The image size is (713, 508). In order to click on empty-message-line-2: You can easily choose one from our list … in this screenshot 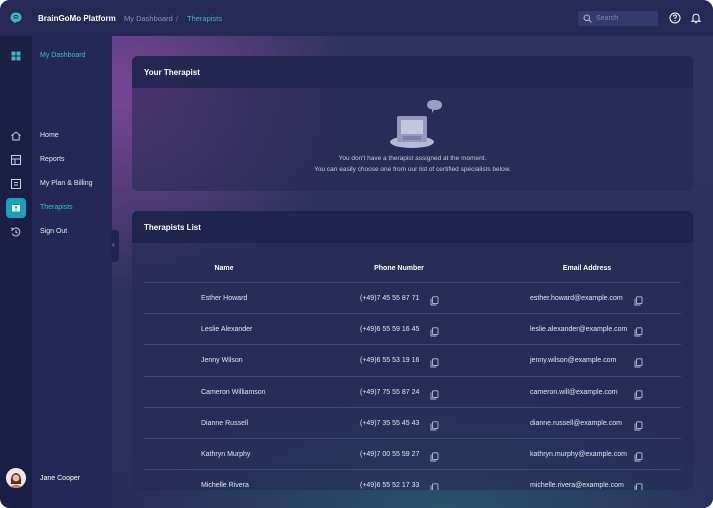, I will do `click(412, 169)`.